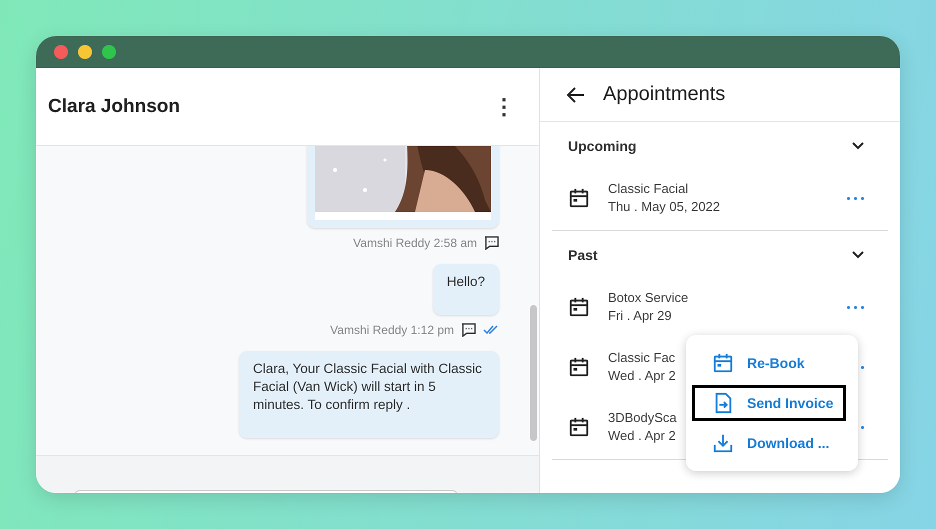 The height and width of the screenshot is (529, 936). What do you see at coordinates (576, 94) in the screenshot?
I see `back-arrow-icon` at bounding box center [576, 94].